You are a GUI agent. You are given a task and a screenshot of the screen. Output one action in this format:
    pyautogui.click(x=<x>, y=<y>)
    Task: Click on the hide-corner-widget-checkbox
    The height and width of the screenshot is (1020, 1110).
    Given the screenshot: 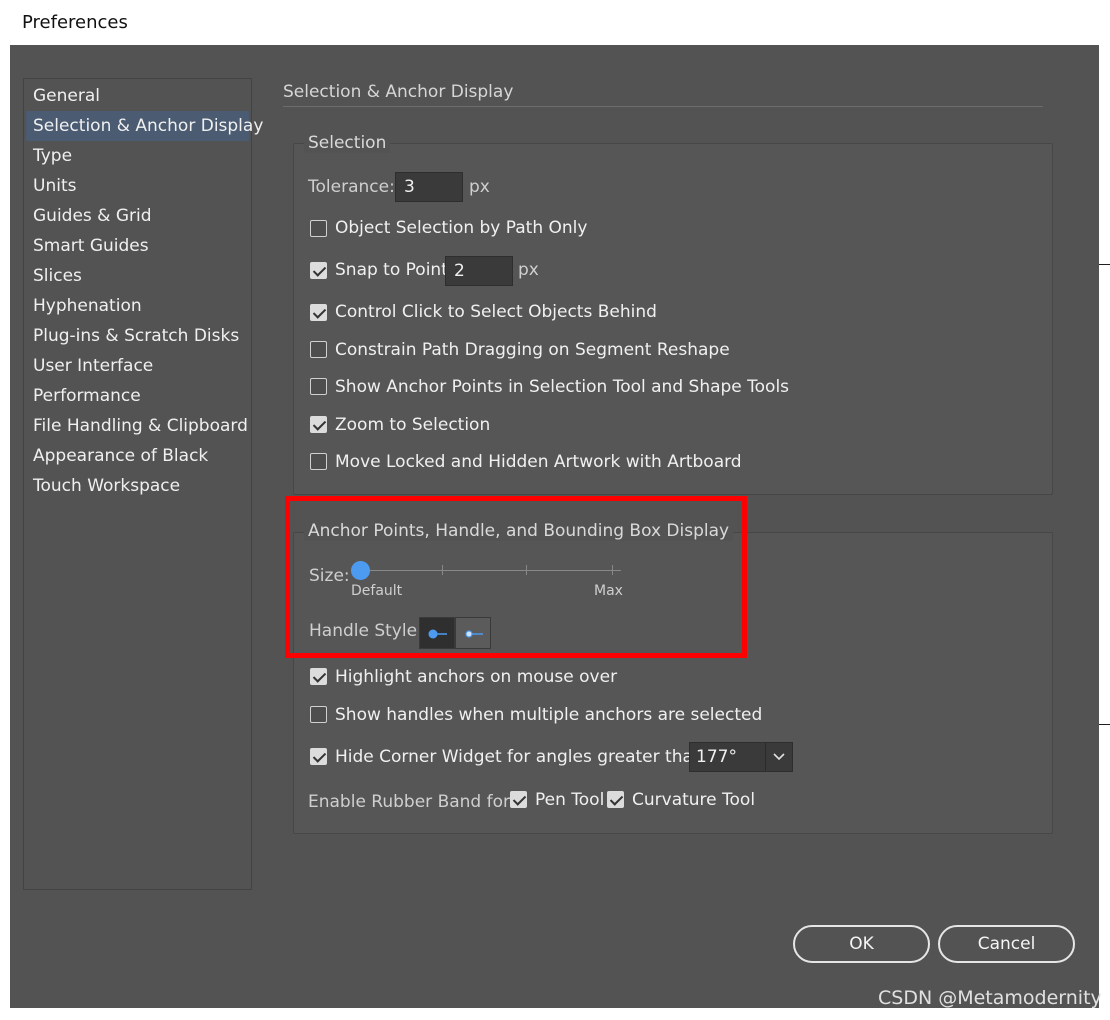 What is the action you would take?
    pyautogui.click(x=318, y=756)
    